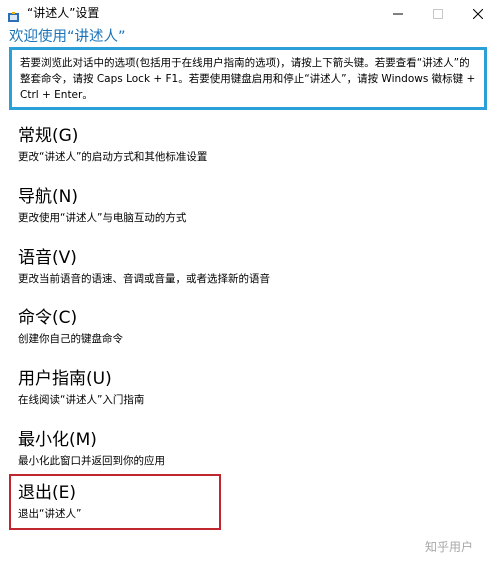 The height and width of the screenshot is (567, 500). I want to click on window-title: “讲述人”设置, so click(63, 13).